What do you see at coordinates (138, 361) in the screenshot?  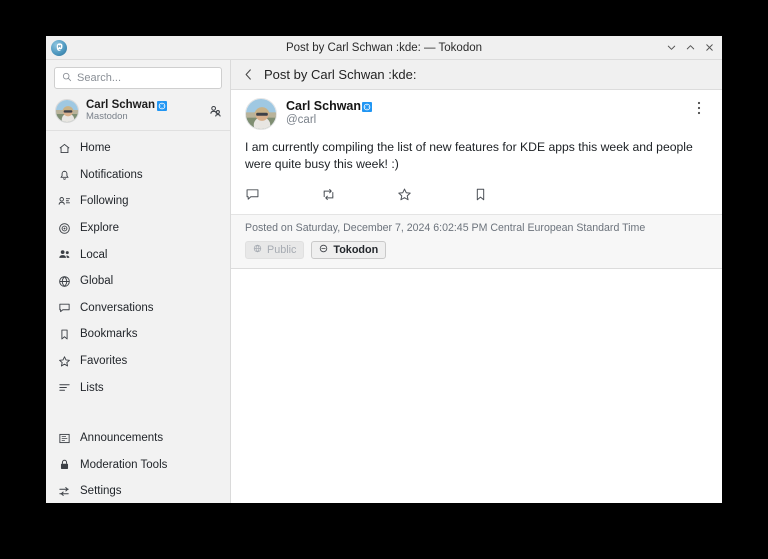 I see `sidebar-item-favorites: Favorites` at bounding box center [138, 361].